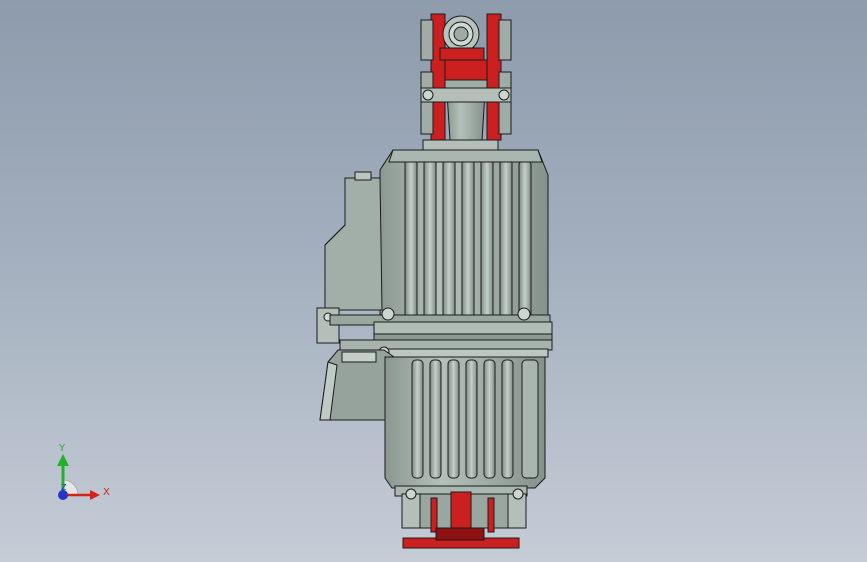  What do you see at coordinates (106, 492) in the screenshot?
I see `x-axis-label: X` at bounding box center [106, 492].